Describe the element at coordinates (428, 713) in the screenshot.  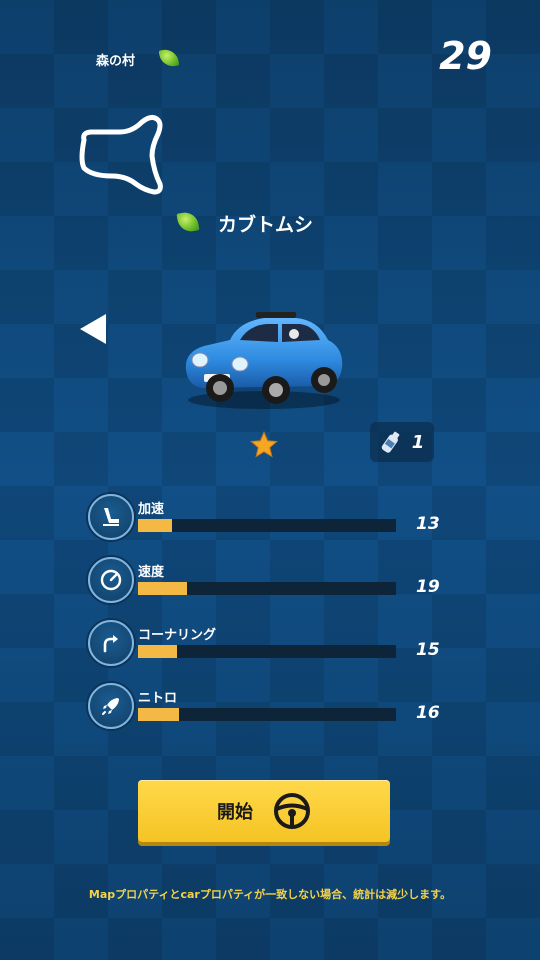
I see `stat-value-nitro: 16` at that location.